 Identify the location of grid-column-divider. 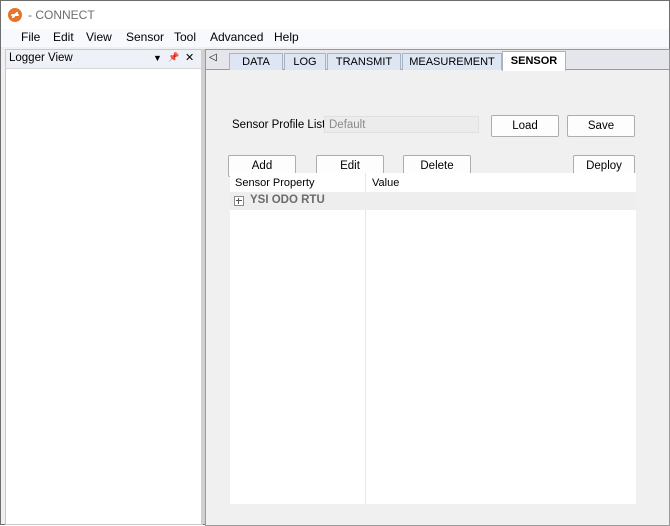
(365, 338).